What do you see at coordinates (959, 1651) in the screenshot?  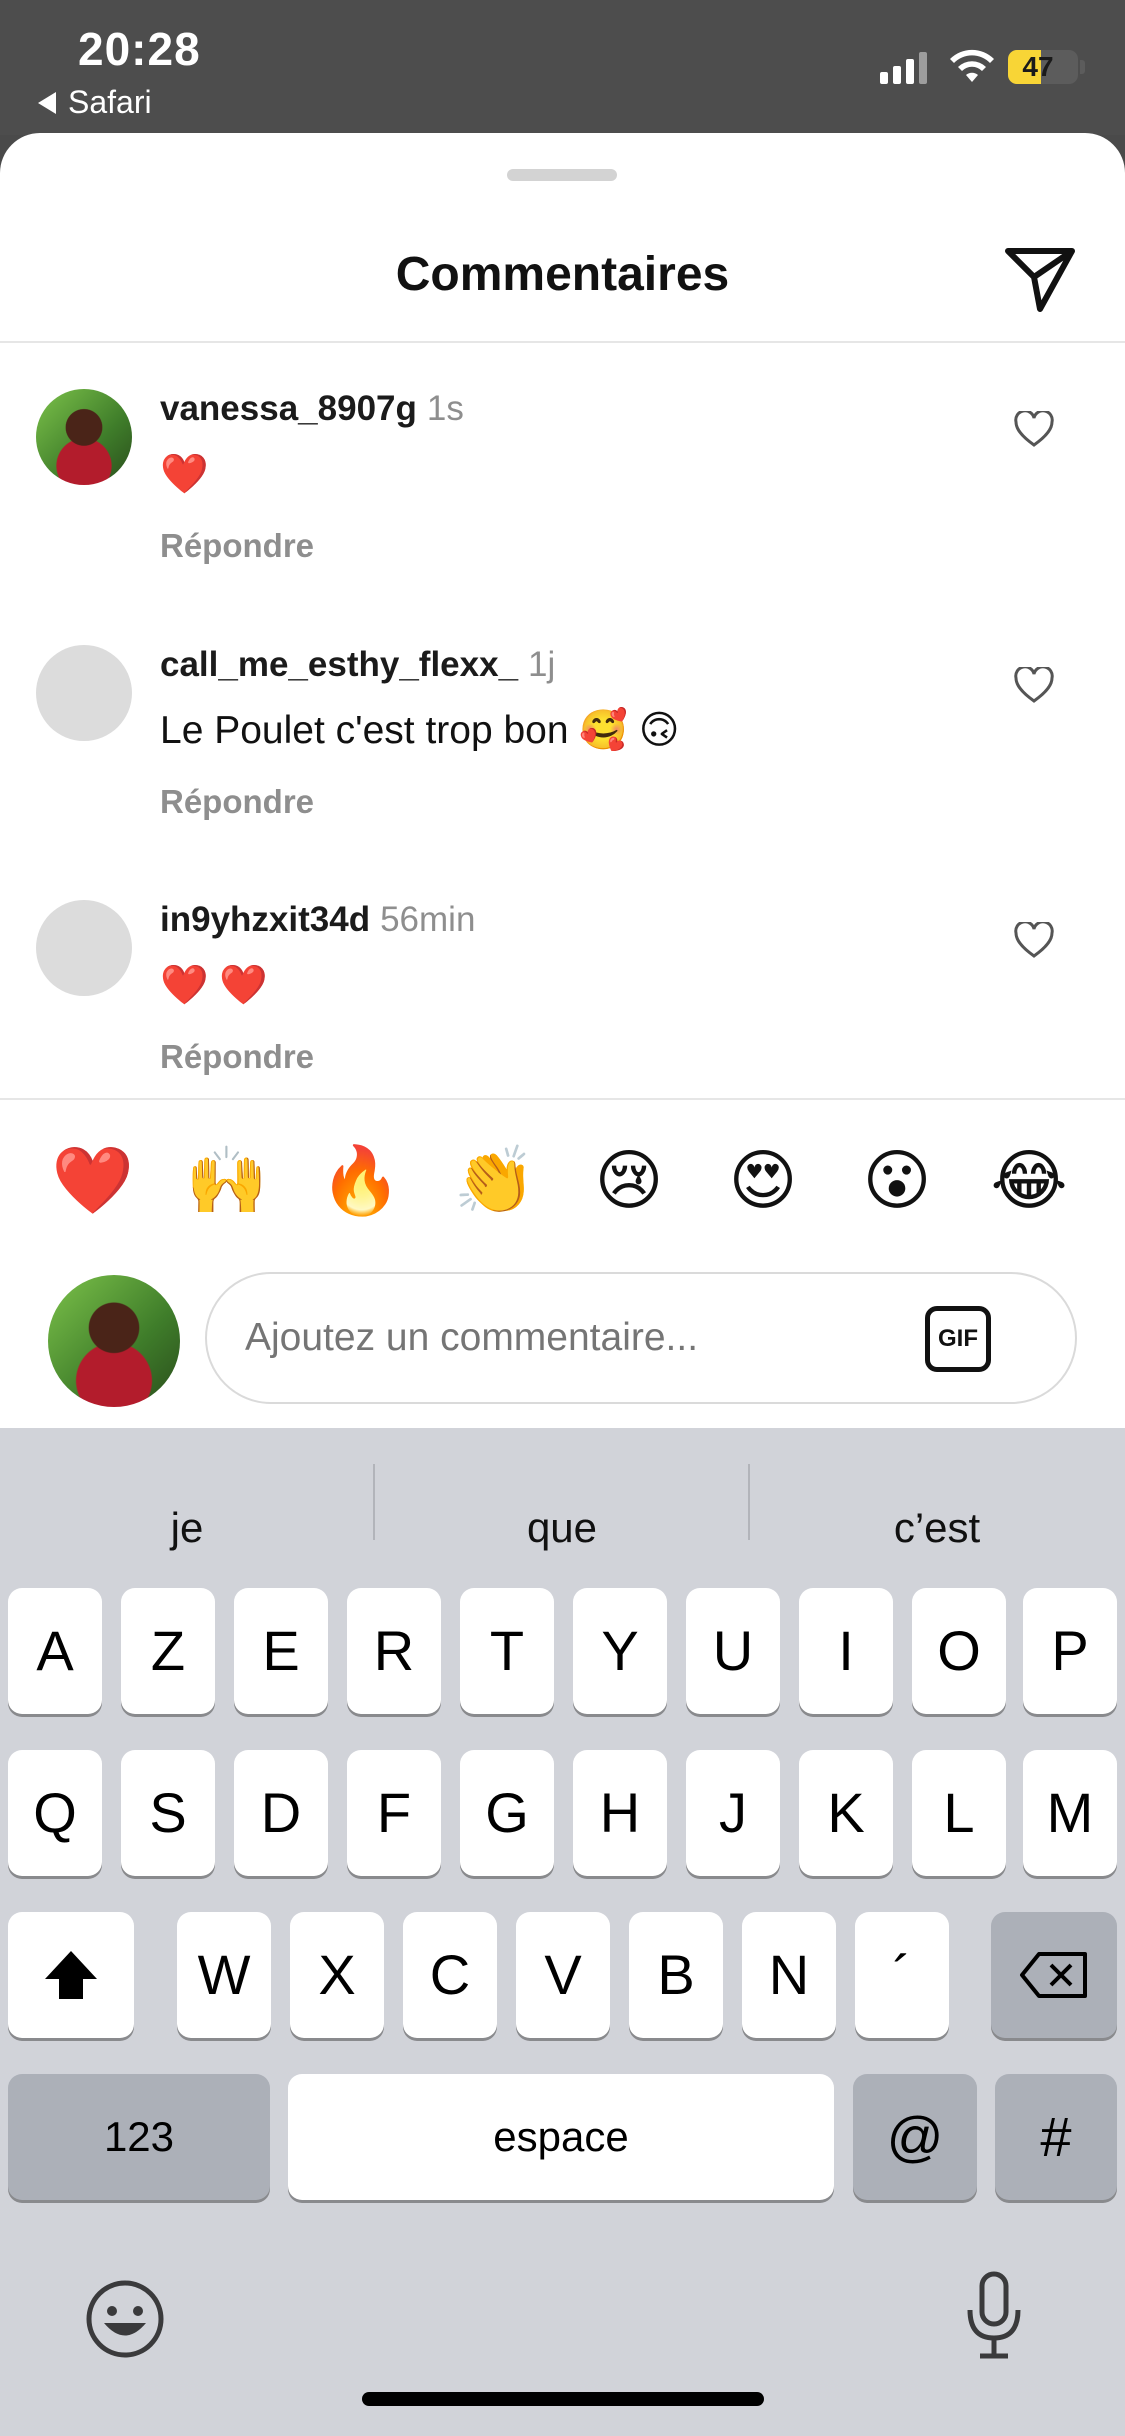 I see `key: O` at bounding box center [959, 1651].